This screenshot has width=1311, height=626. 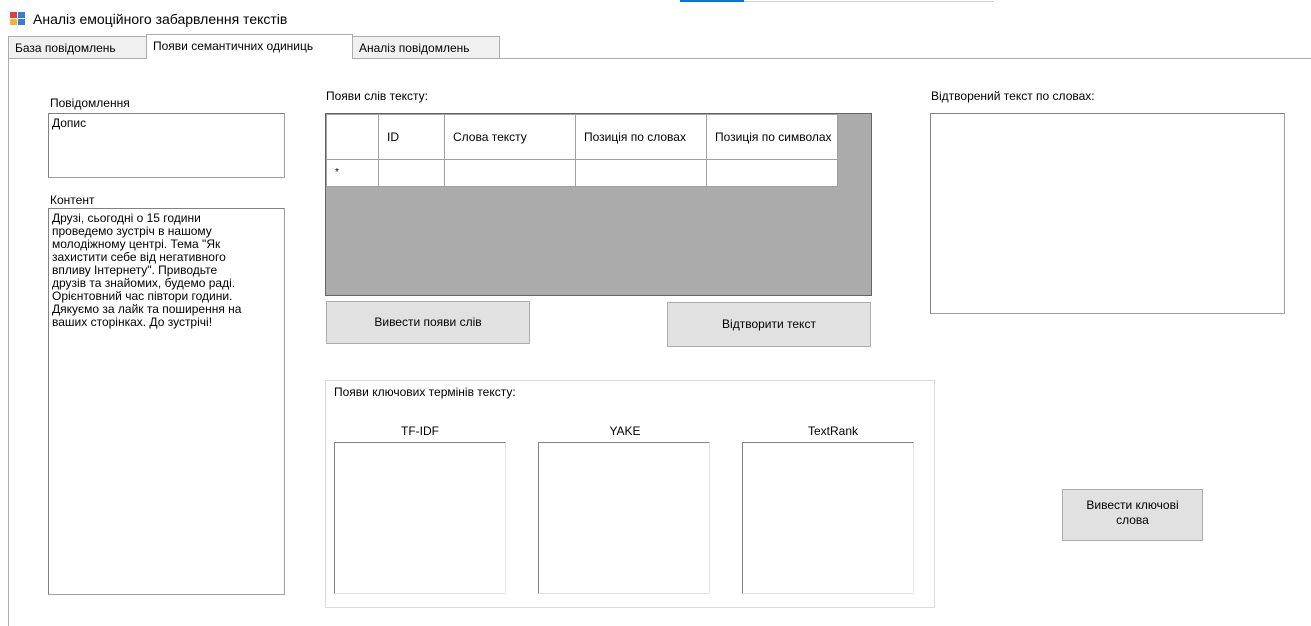 What do you see at coordinates (1107, 117) in the screenshot?
I see `restored-text` at bounding box center [1107, 117].